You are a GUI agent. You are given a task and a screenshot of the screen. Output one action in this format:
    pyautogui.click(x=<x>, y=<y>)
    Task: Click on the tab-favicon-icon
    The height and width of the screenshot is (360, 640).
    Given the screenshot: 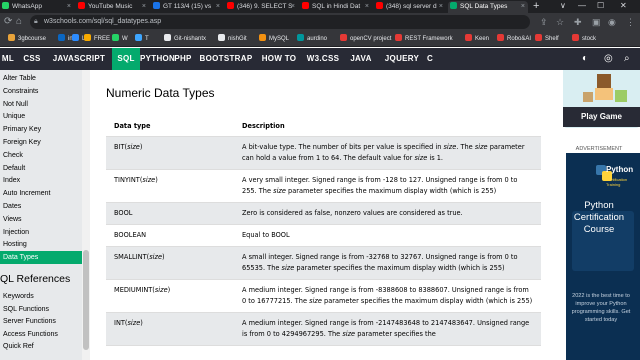 What is the action you would take?
    pyautogui.click(x=156, y=5)
    